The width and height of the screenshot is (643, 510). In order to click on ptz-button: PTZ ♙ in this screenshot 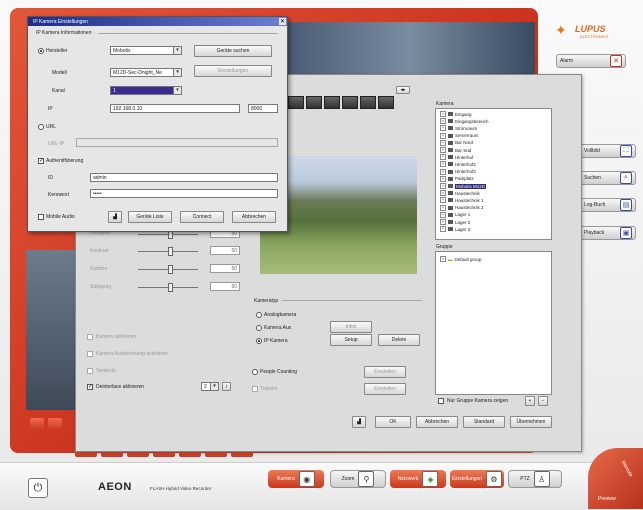, I will do `click(535, 479)`.